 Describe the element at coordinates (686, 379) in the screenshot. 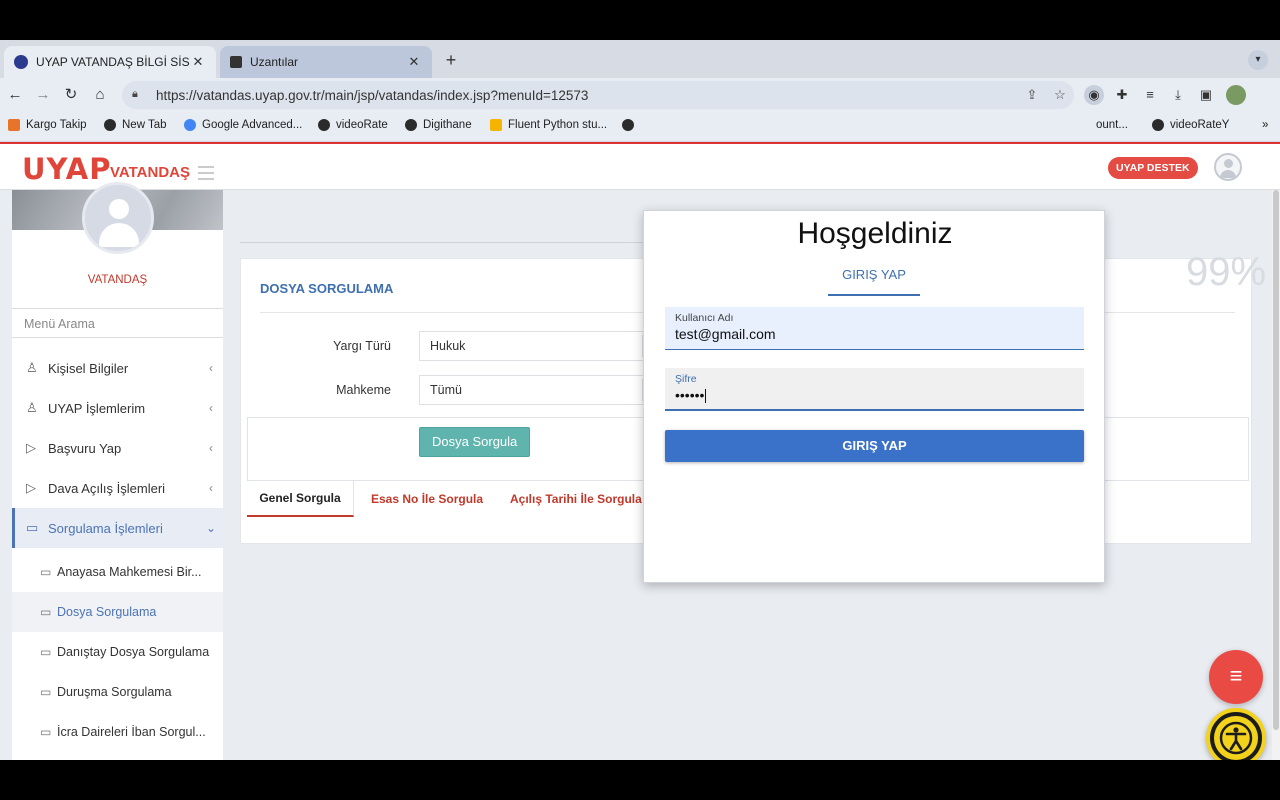

I see `password-label: Şifre` at that location.